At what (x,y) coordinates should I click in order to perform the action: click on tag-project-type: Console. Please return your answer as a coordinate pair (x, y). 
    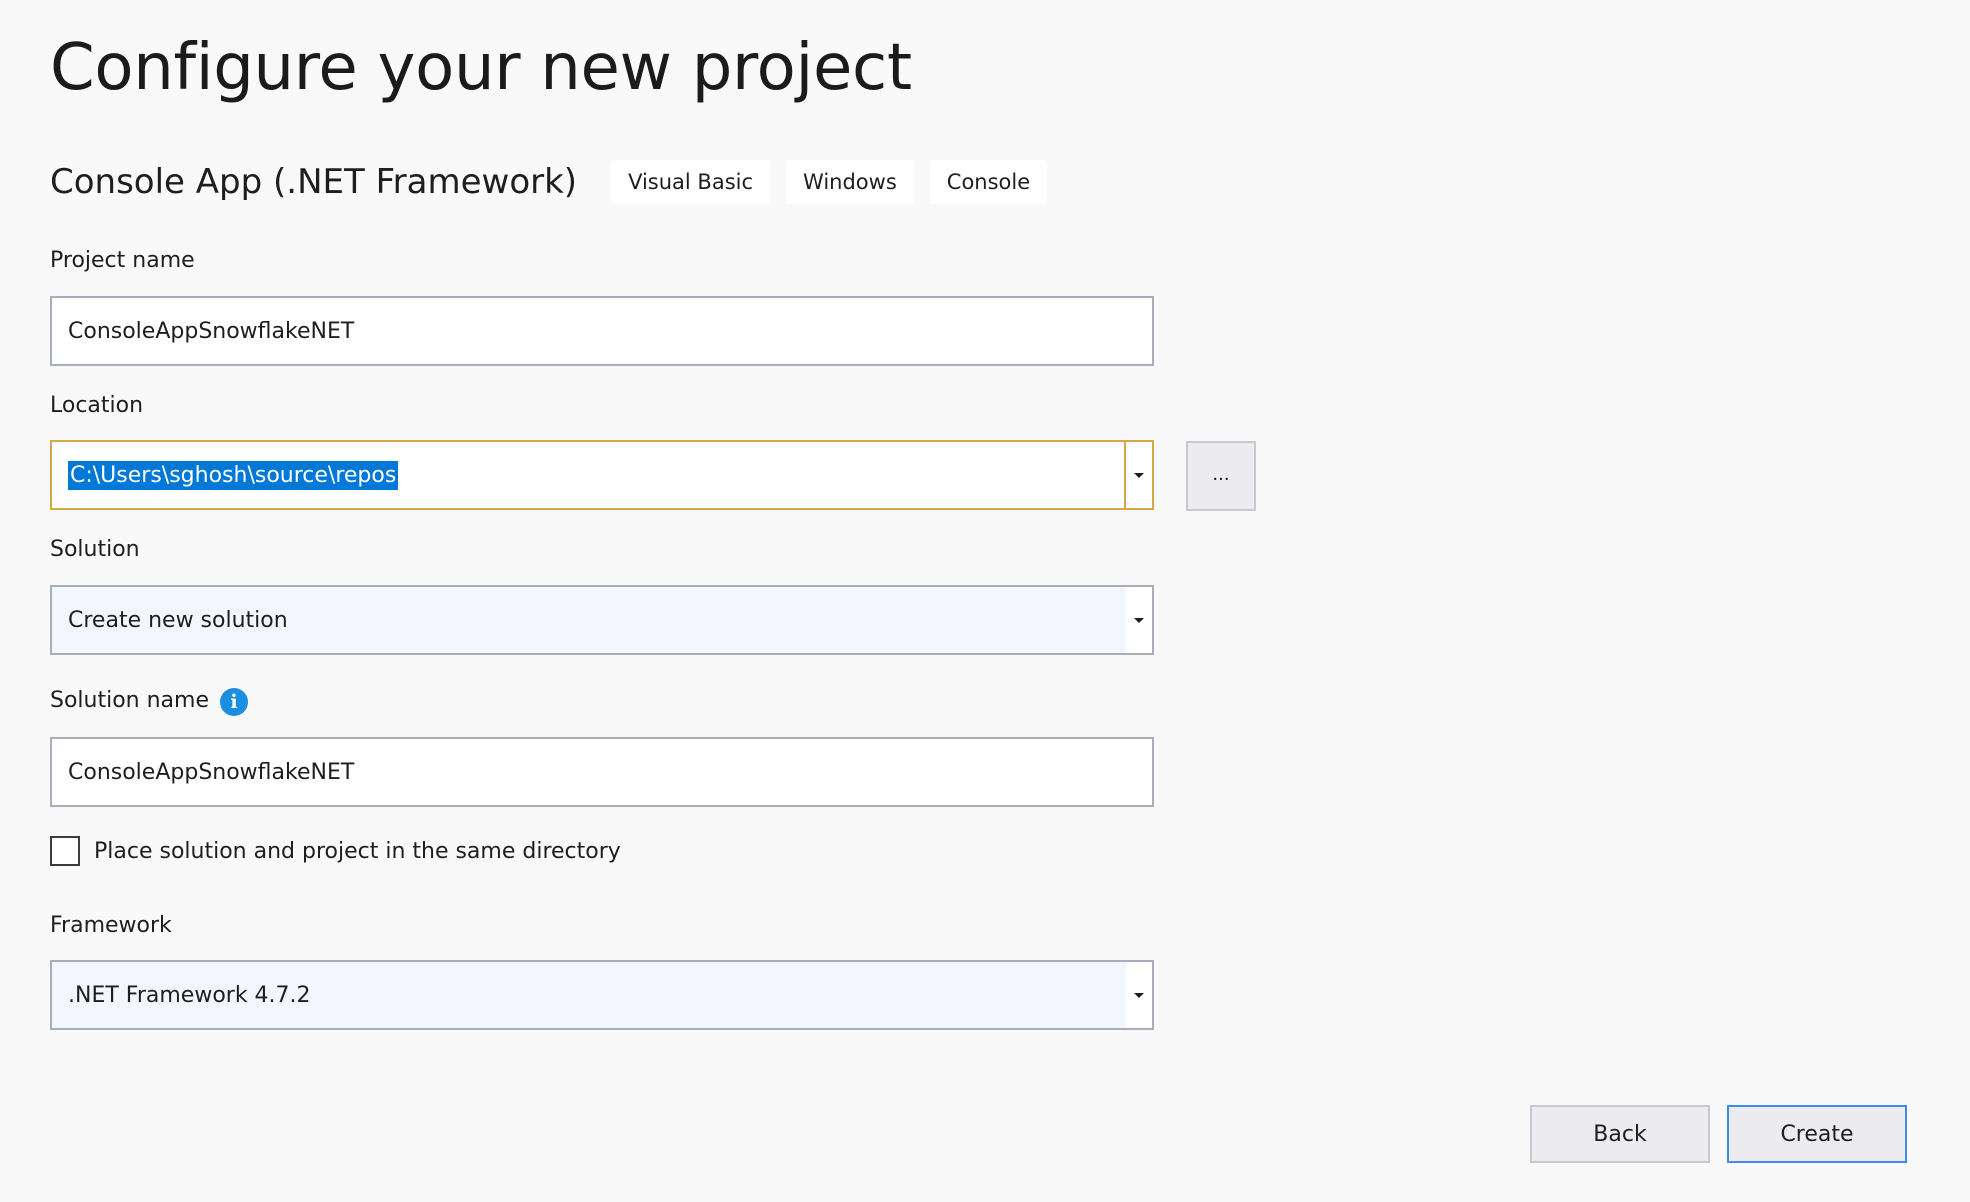
    Looking at the image, I should click on (988, 182).